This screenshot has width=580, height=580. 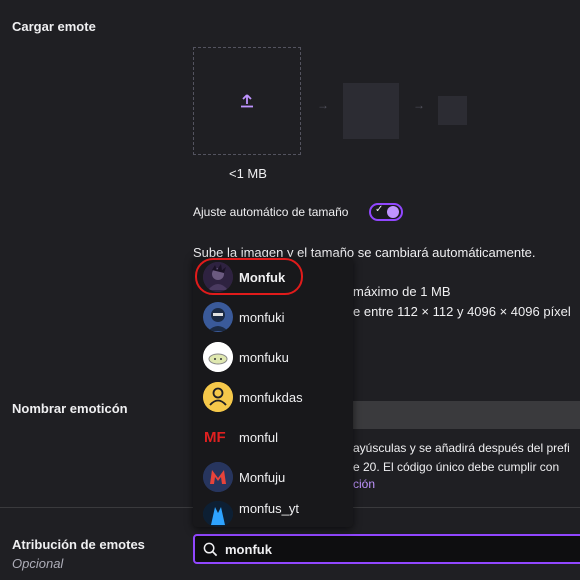 I want to click on check-icon: ✓, so click(x=379, y=209).